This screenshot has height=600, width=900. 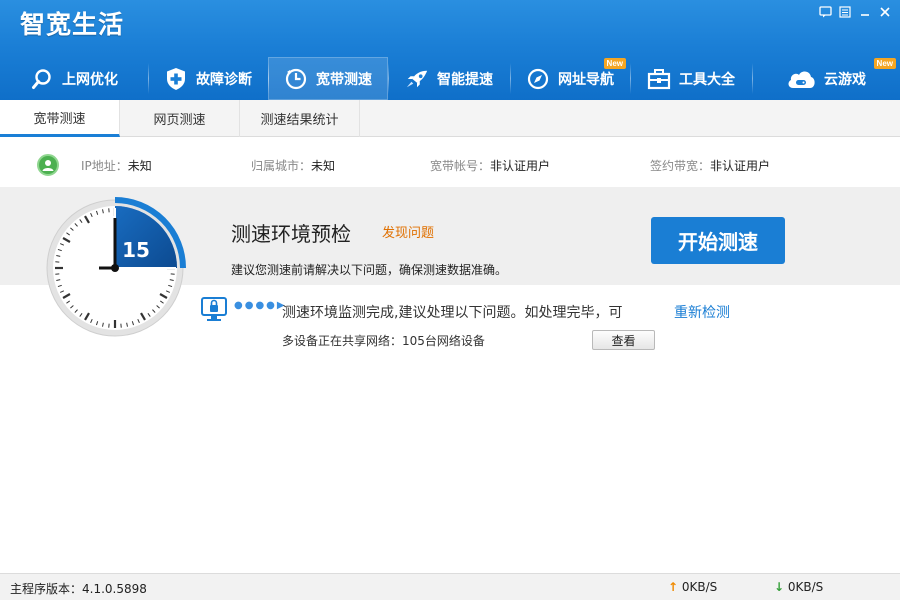 I want to click on nav-item-label: 故障诊断, so click(x=224, y=79).